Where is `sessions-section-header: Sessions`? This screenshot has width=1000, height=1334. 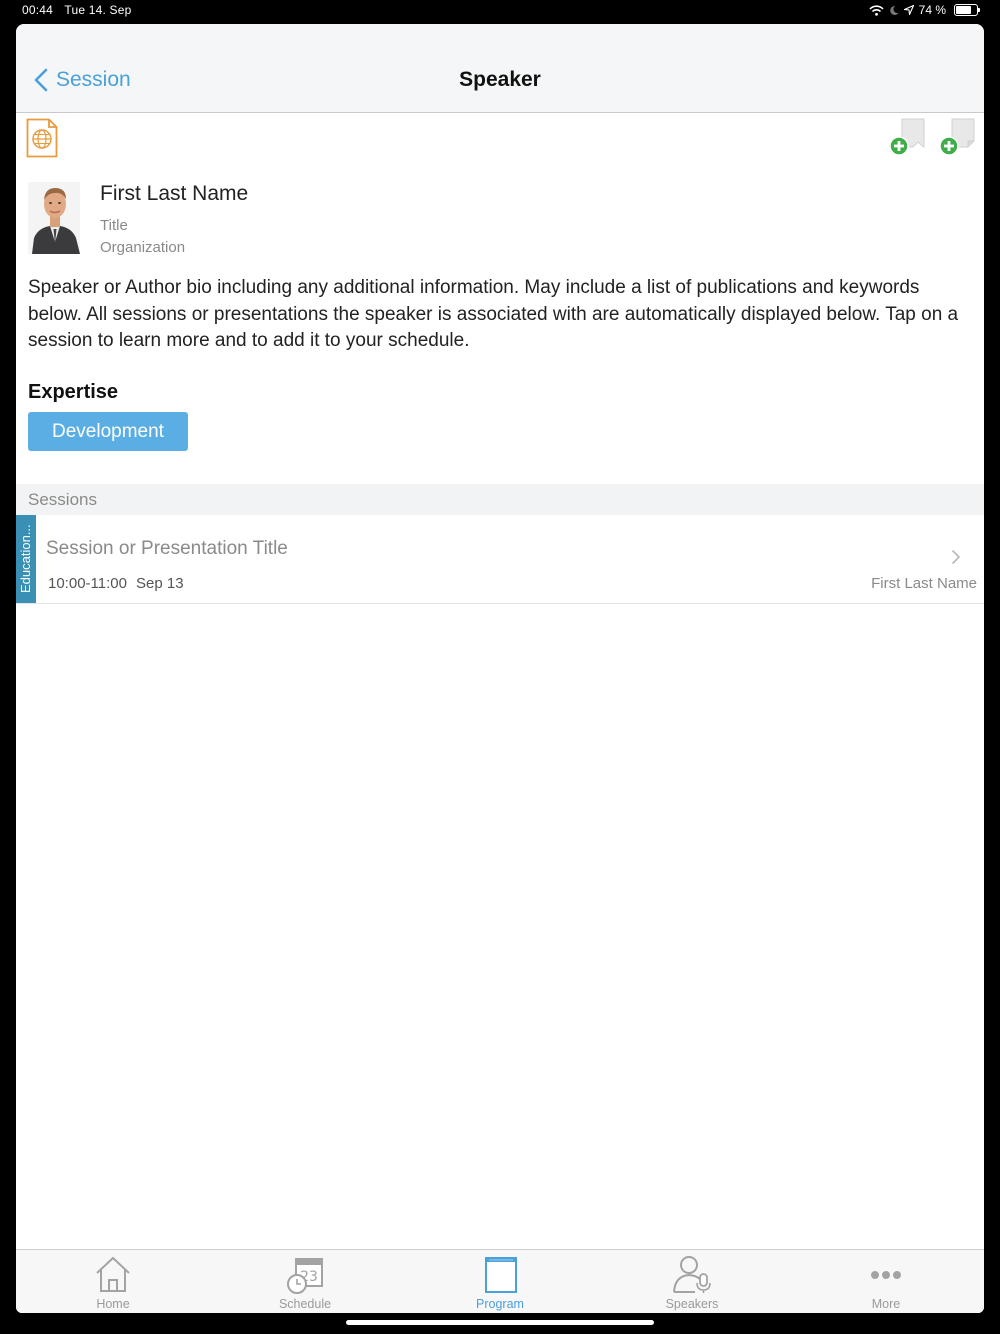
sessions-section-header: Sessions is located at coordinates (500, 499).